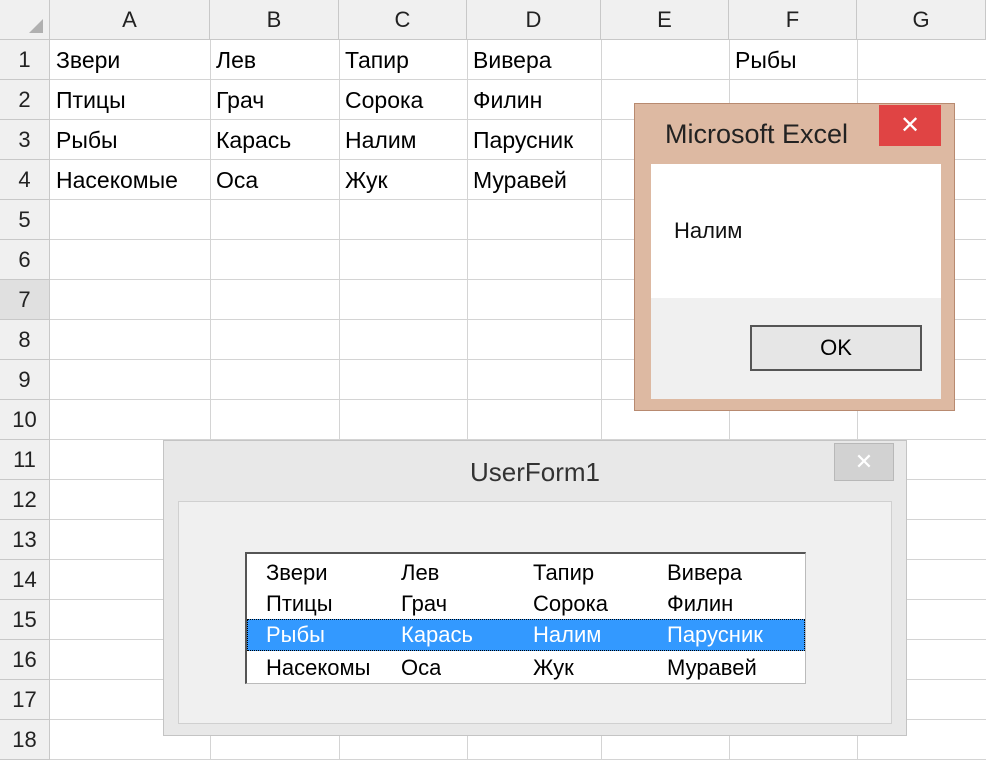 This screenshot has width=986, height=760. What do you see at coordinates (526, 635) in the screenshot?
I see `listbox-item: Рыбы Карась Налим Парусник` at bounding box center [526, 635].